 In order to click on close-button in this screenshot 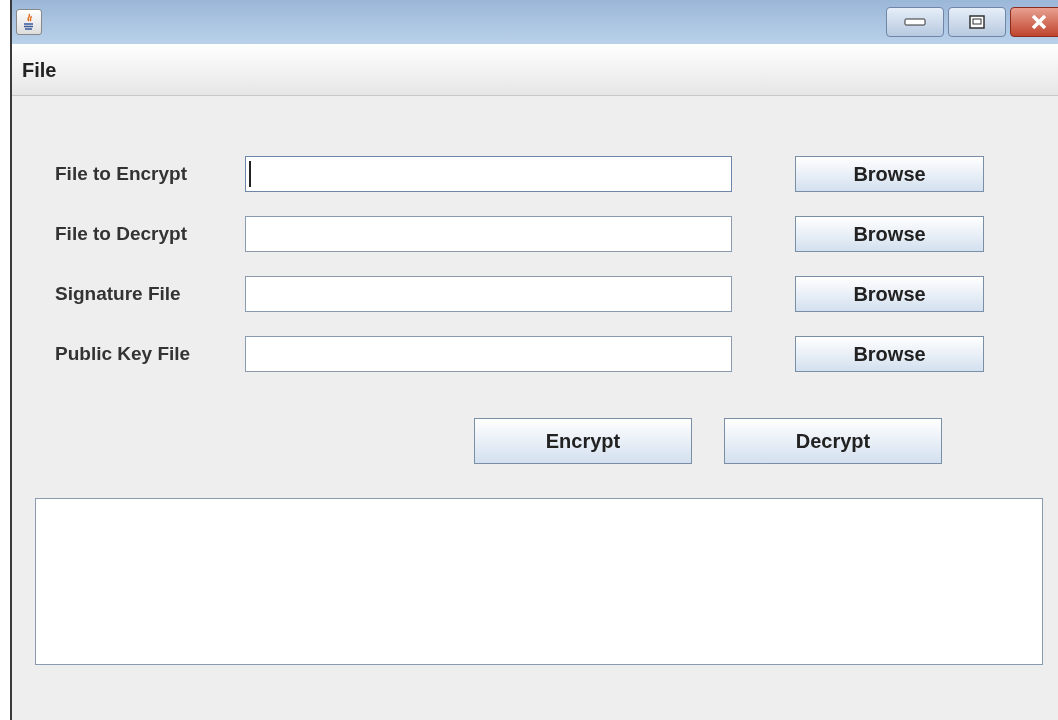, I will do `click(1034, 22)`.